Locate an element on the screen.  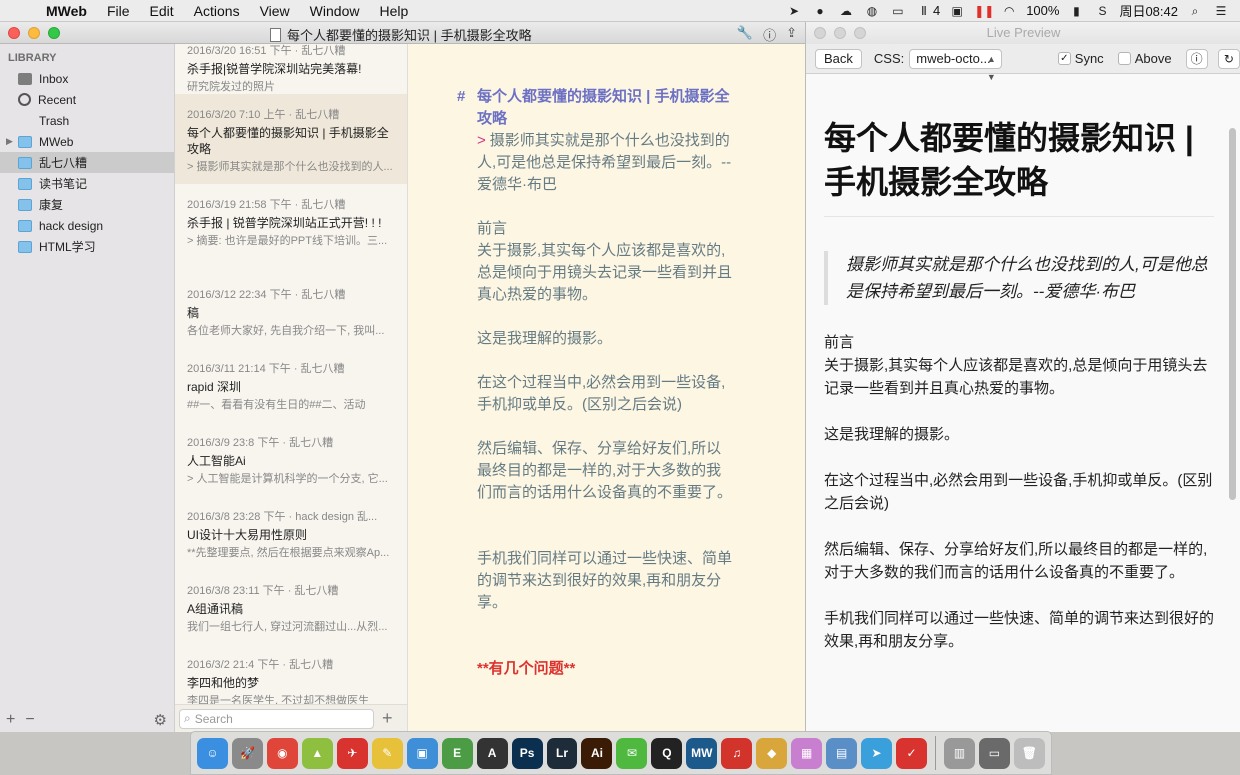
add-note-icon: + is located at coordinates (387, 718).